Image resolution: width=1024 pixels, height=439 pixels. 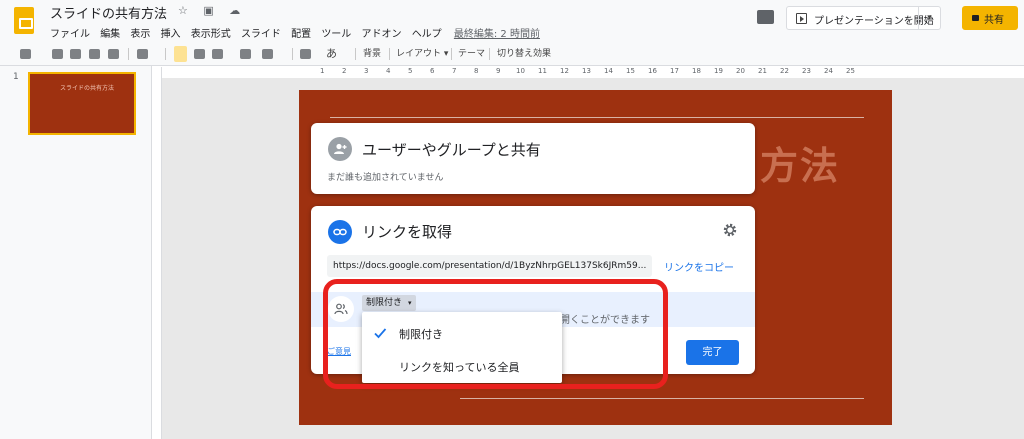 I want to click on share-people-subtitle: まだ誰も追加されていません, so click(x=385, y=178).